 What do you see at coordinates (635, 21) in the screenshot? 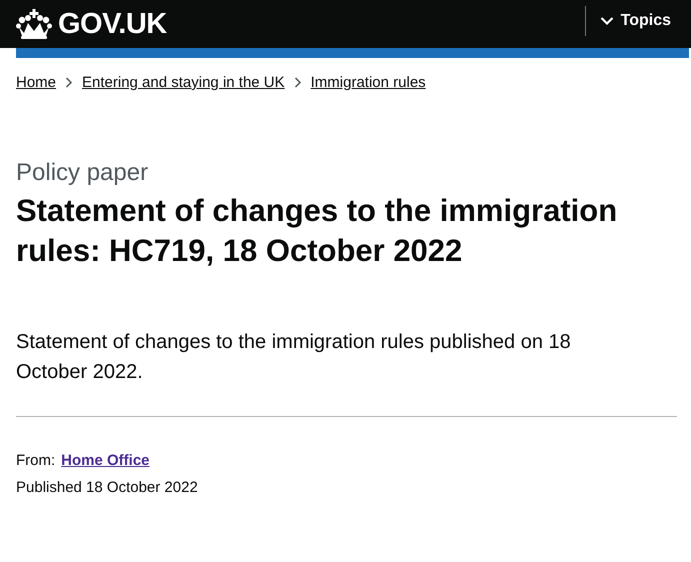
I see `topics-menu-button: Topics` at bounding box center [635, 21].